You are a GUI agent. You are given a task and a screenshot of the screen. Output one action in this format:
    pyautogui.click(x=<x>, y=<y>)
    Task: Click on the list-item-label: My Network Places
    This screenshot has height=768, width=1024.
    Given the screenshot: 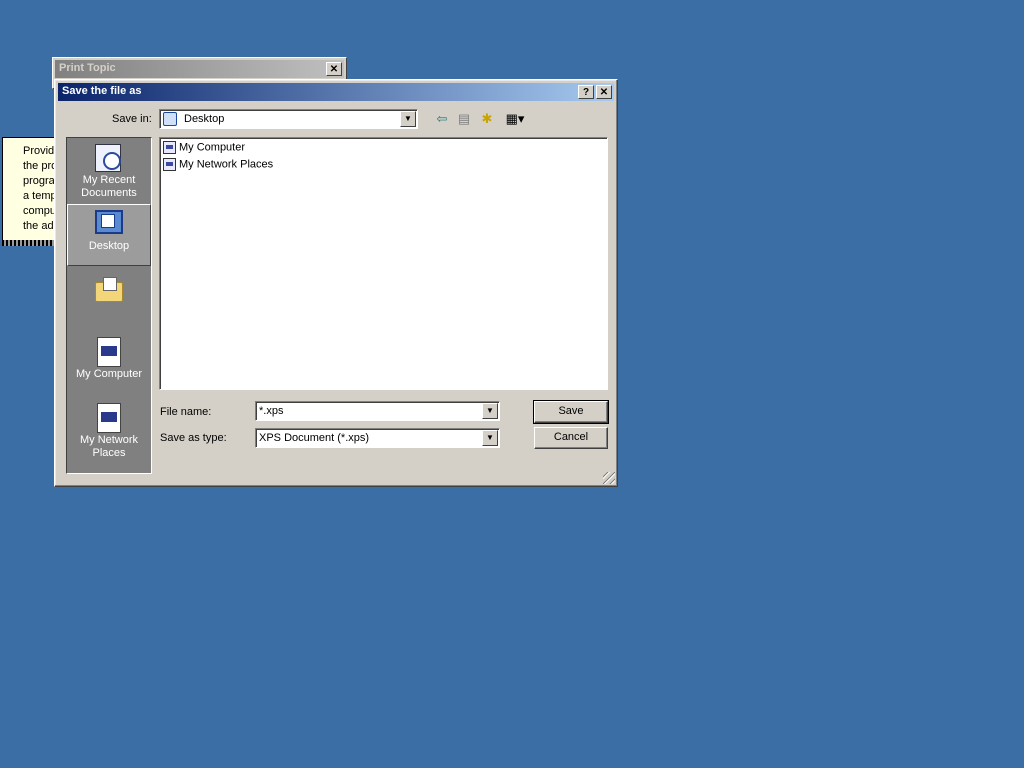 What is the action you would take?
    pyautogui.click(x=226, y=164)
    